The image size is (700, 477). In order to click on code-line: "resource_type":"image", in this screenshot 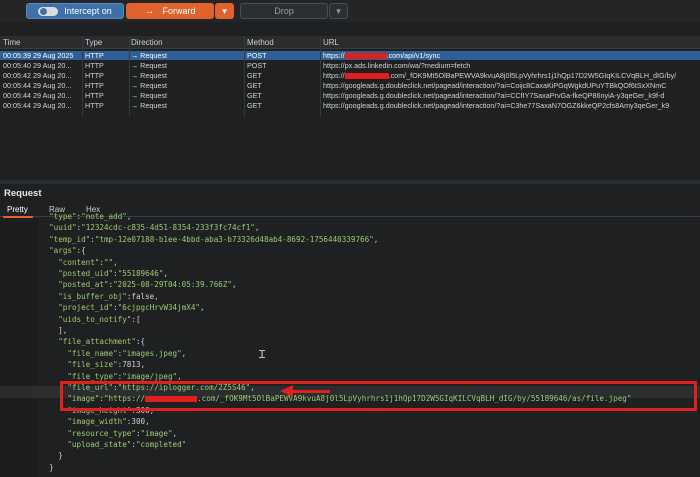, I will do `click(122, 433)`.